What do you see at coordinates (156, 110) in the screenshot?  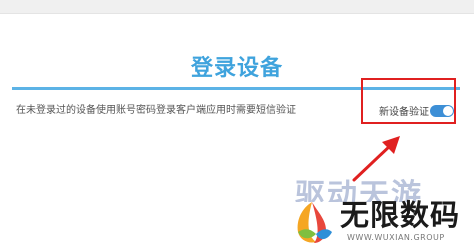 I see `setting-description: 在未登录过的设备使用账号密码登录客户端应用时需要短信验证` at bounding box center [156, 110].